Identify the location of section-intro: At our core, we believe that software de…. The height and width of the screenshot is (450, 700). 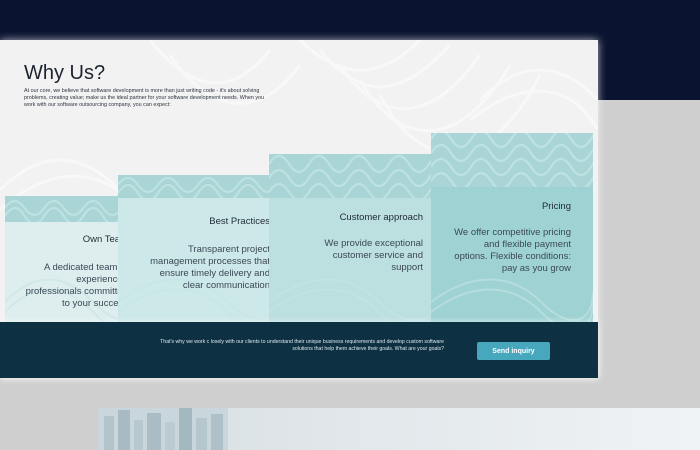
(144, 98).